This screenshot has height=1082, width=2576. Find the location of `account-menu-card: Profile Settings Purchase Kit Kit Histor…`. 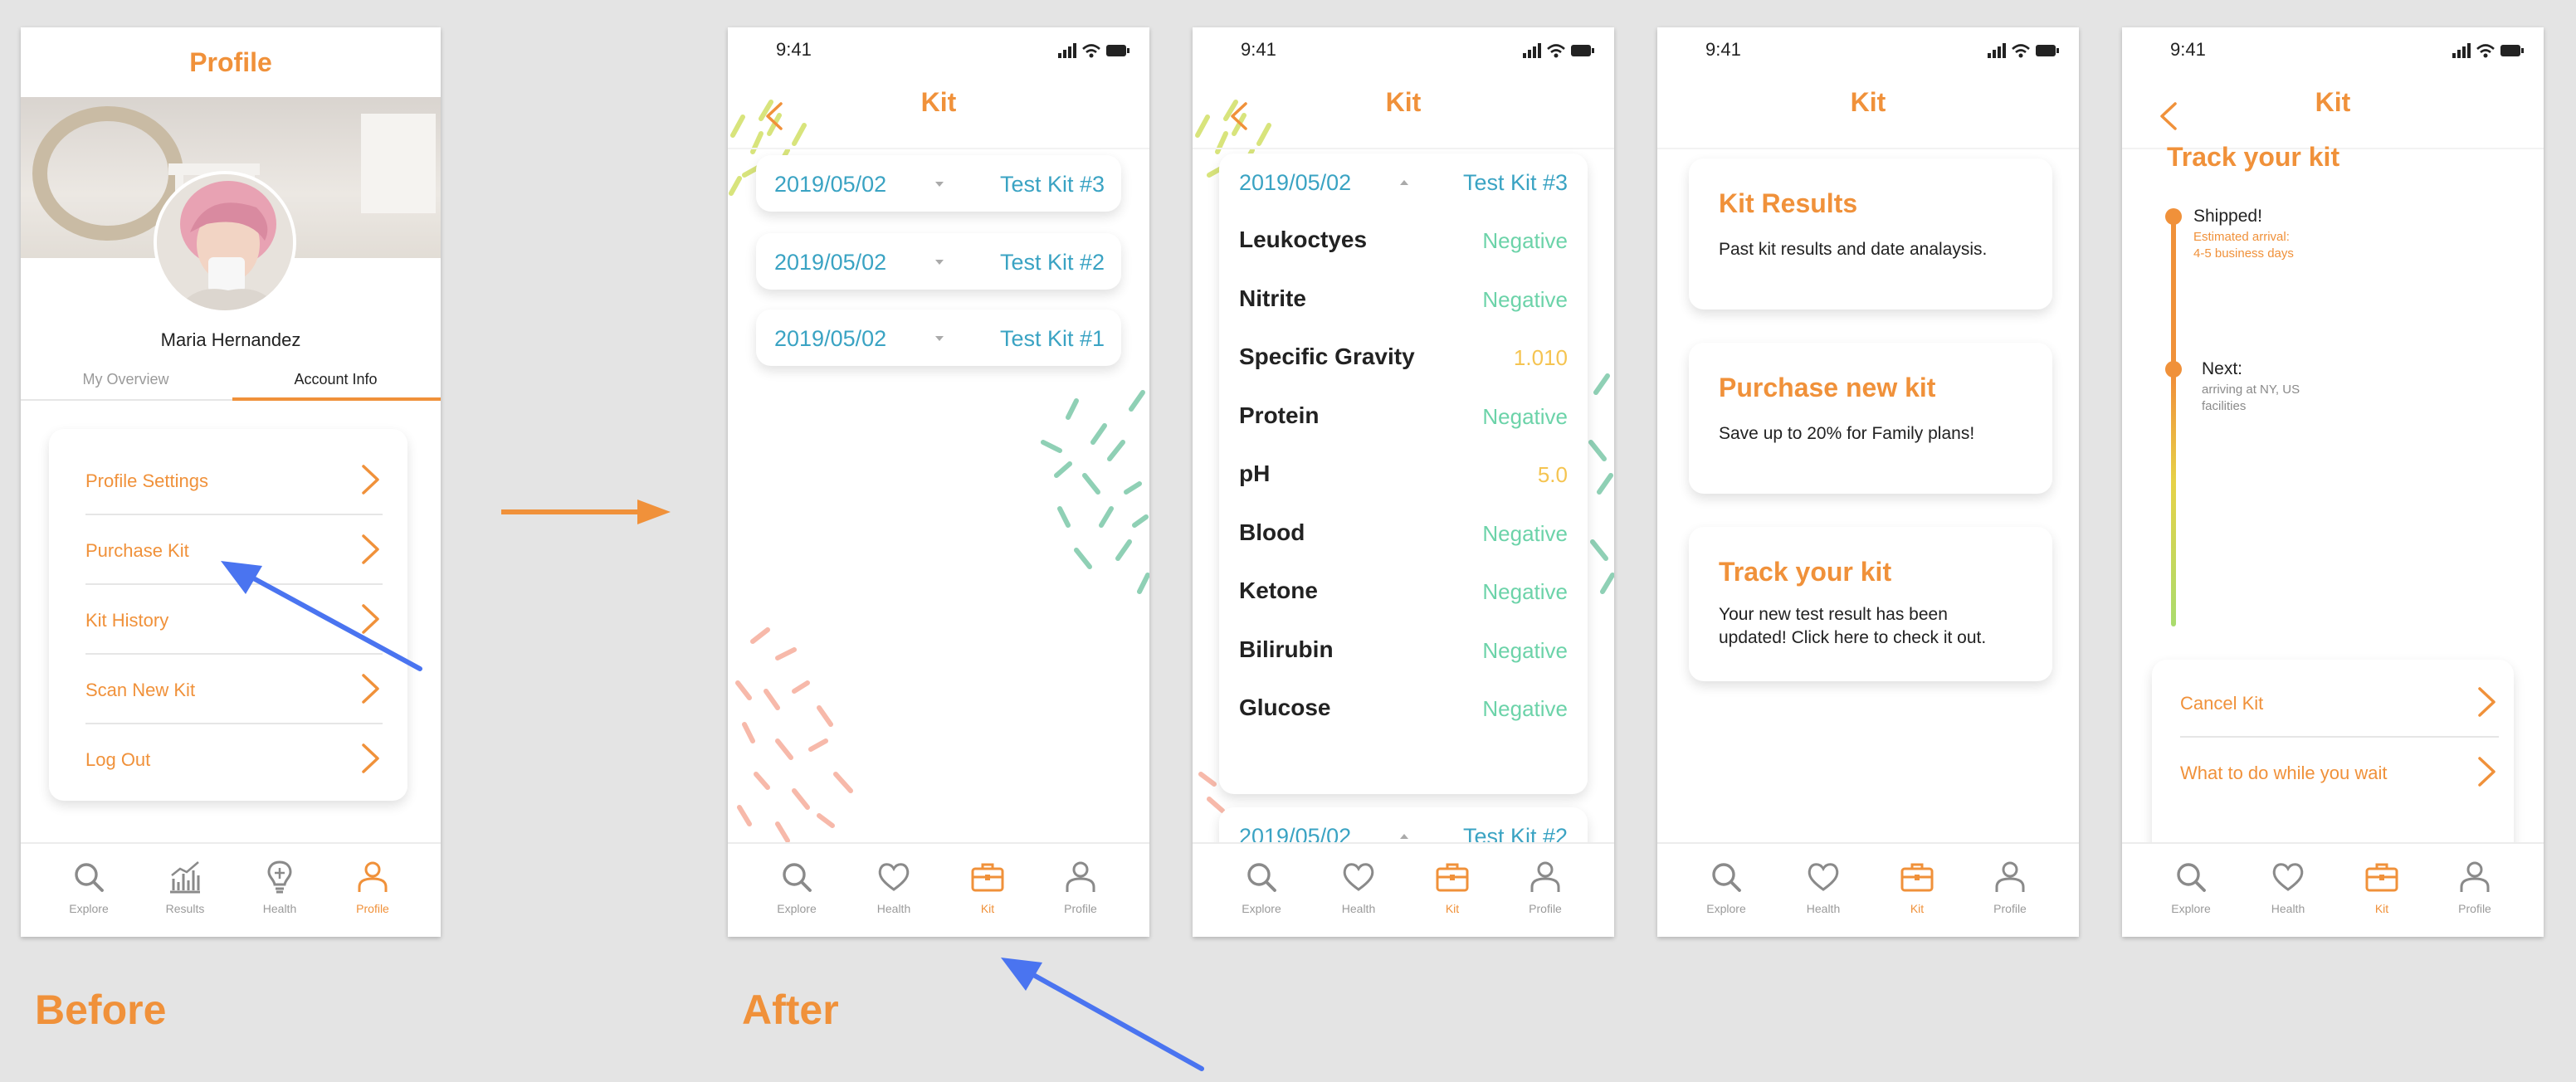

account-menu-card: Profile Settings Purchase Kit Kit Histor… is located at coordinates (228, 615).